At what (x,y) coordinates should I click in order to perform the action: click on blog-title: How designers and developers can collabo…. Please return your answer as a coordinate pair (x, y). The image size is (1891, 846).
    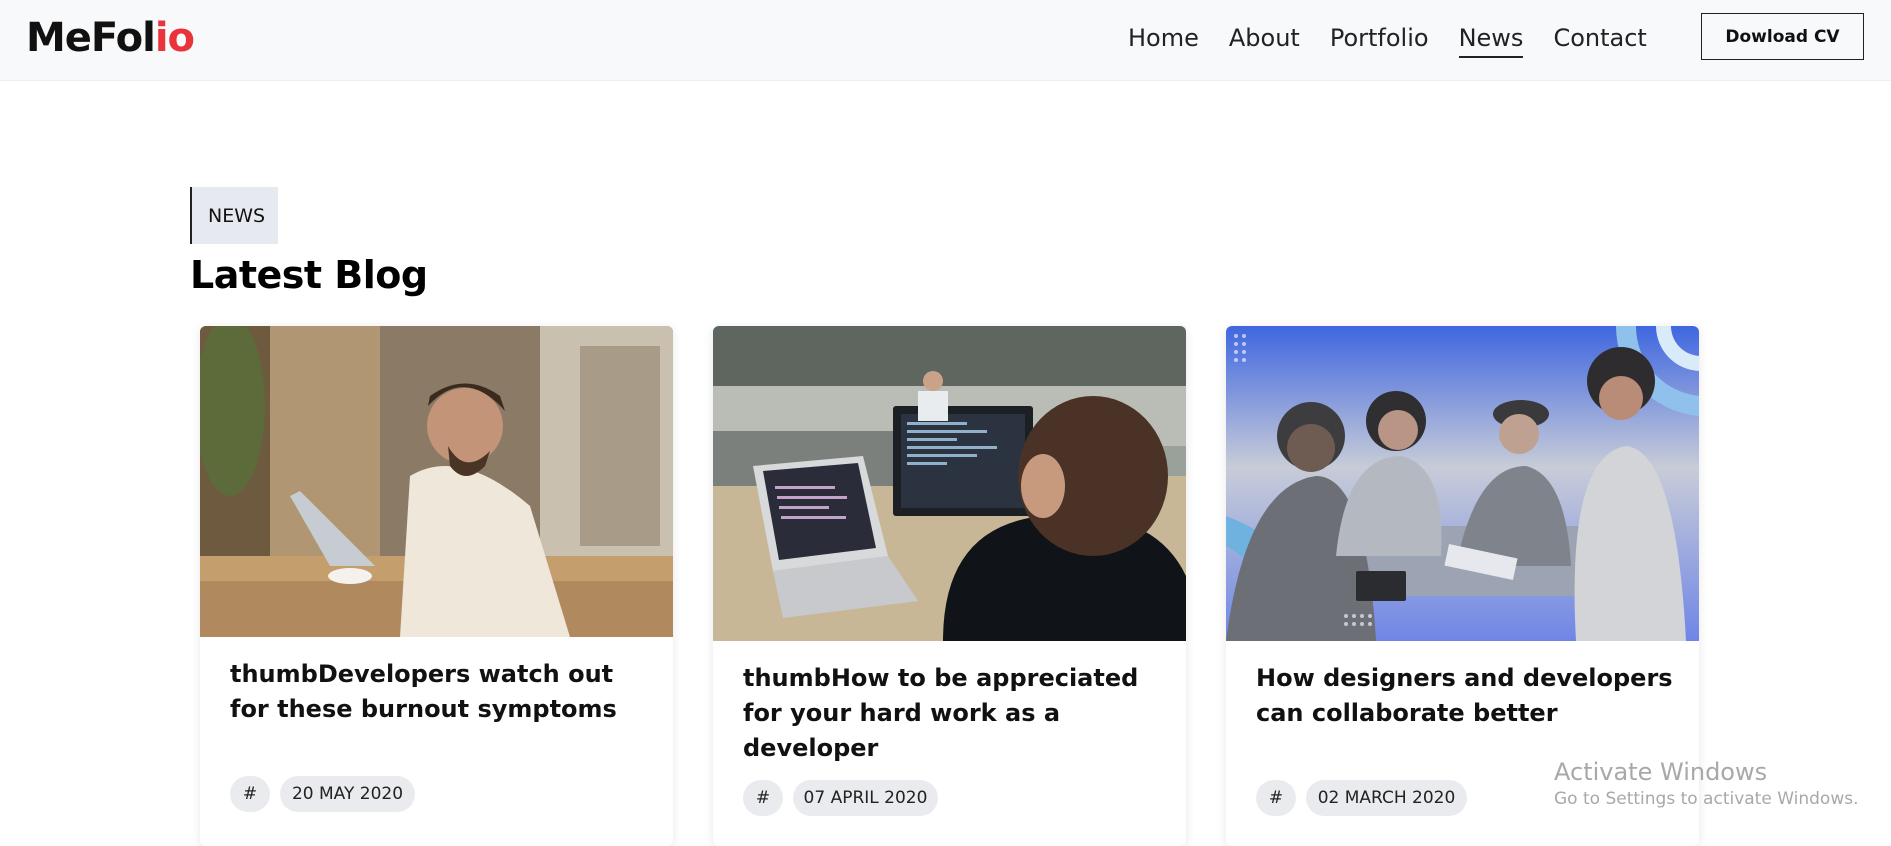
    Looking at the image, I should click on (1466, 696).